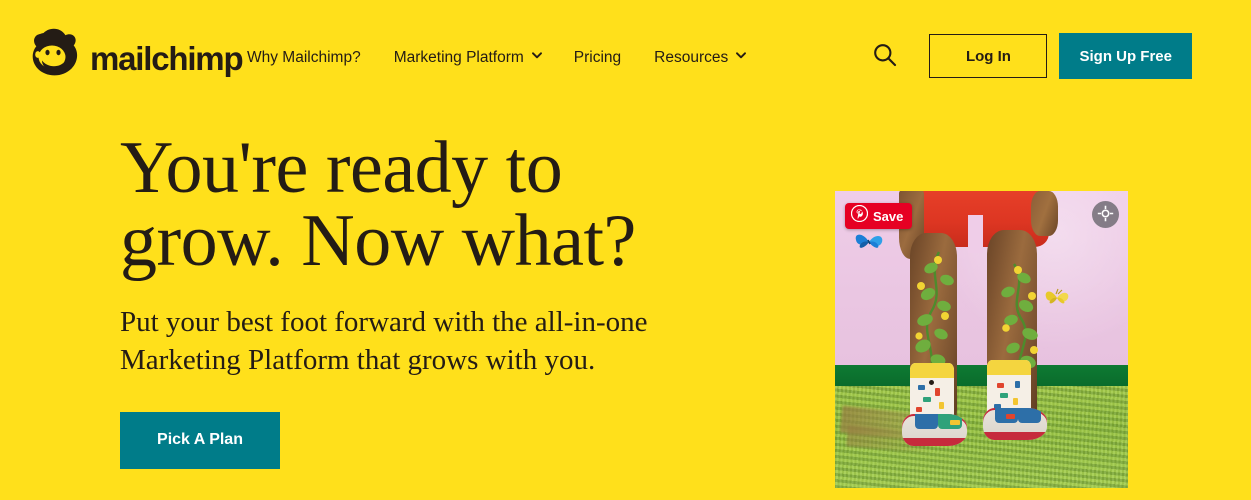  What do you see at coordinates (167, 58) in the screenshot?
I see `mailchimp-wordmark: mailchimp` at bounding box center [167, 58].